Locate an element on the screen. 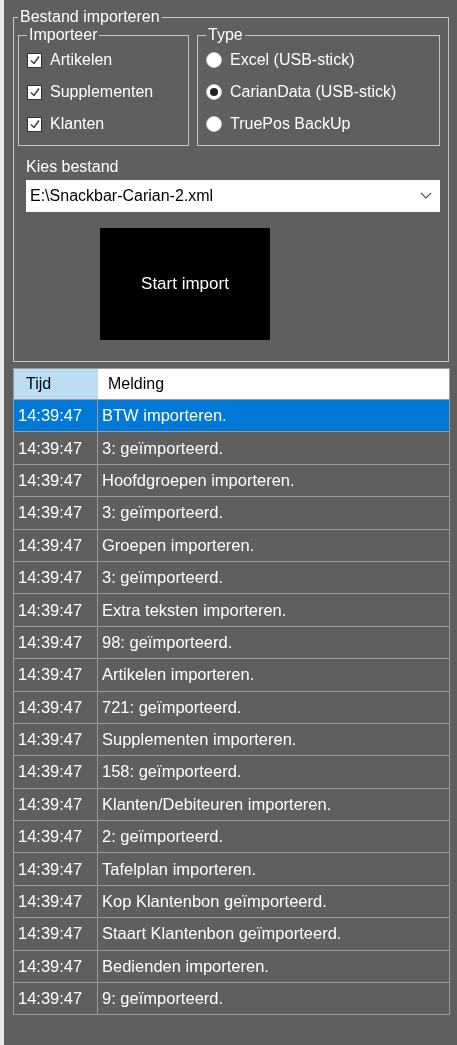 This screenshot has height=1045, width=457. log-row: 14:39:47 Staart Klantenbon geïmporteerd. is located at coordinates (231, 933).